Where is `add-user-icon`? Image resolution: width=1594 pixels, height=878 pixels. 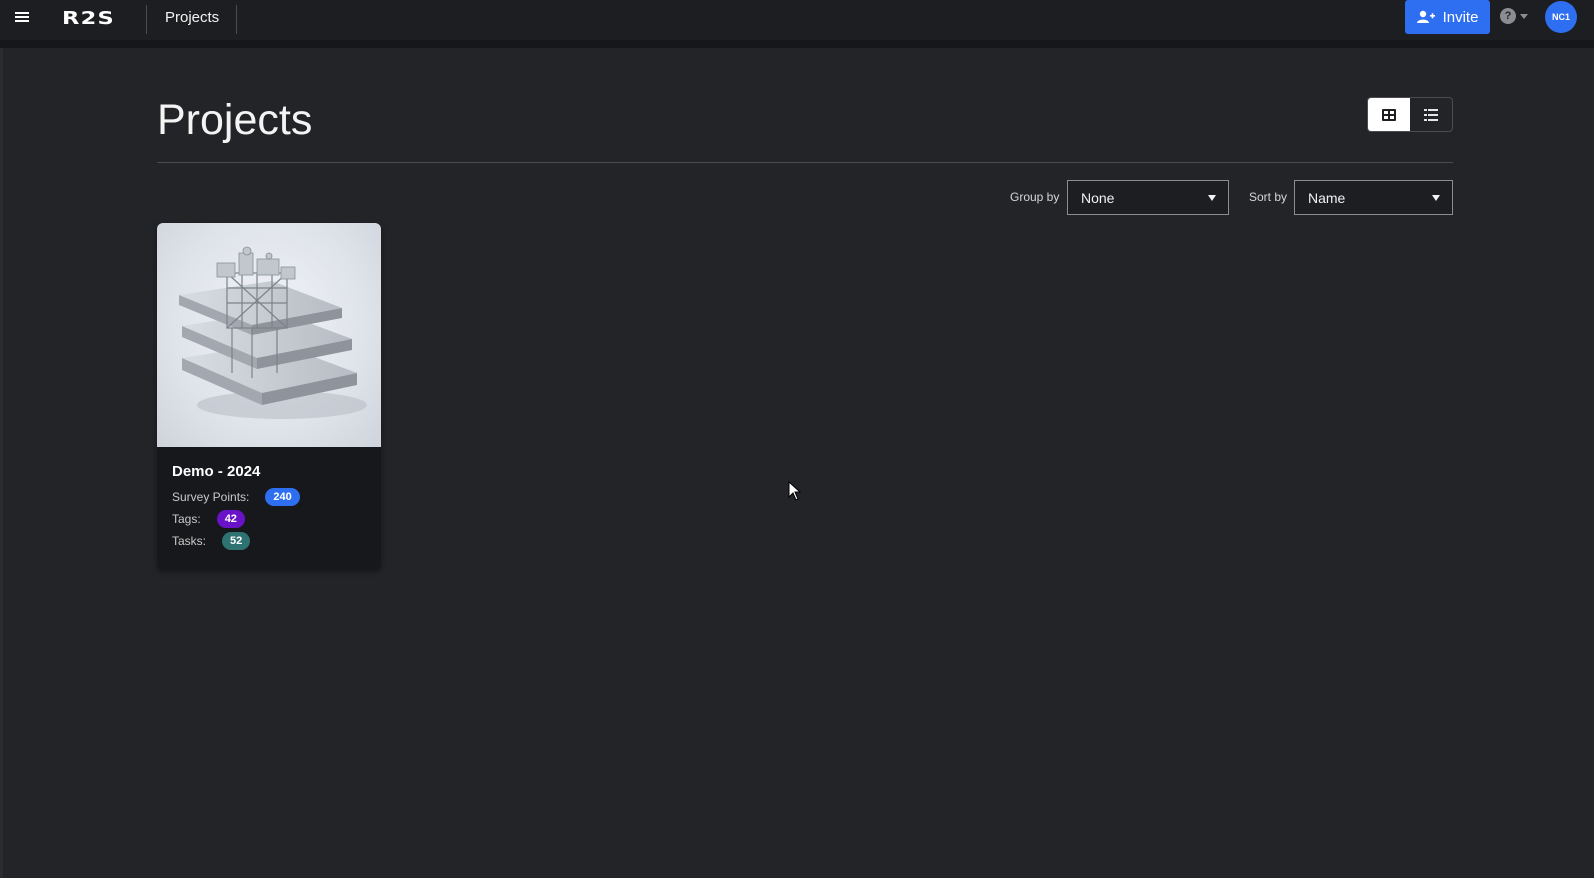
add-user-icon is located at coordinates (1425, 17).